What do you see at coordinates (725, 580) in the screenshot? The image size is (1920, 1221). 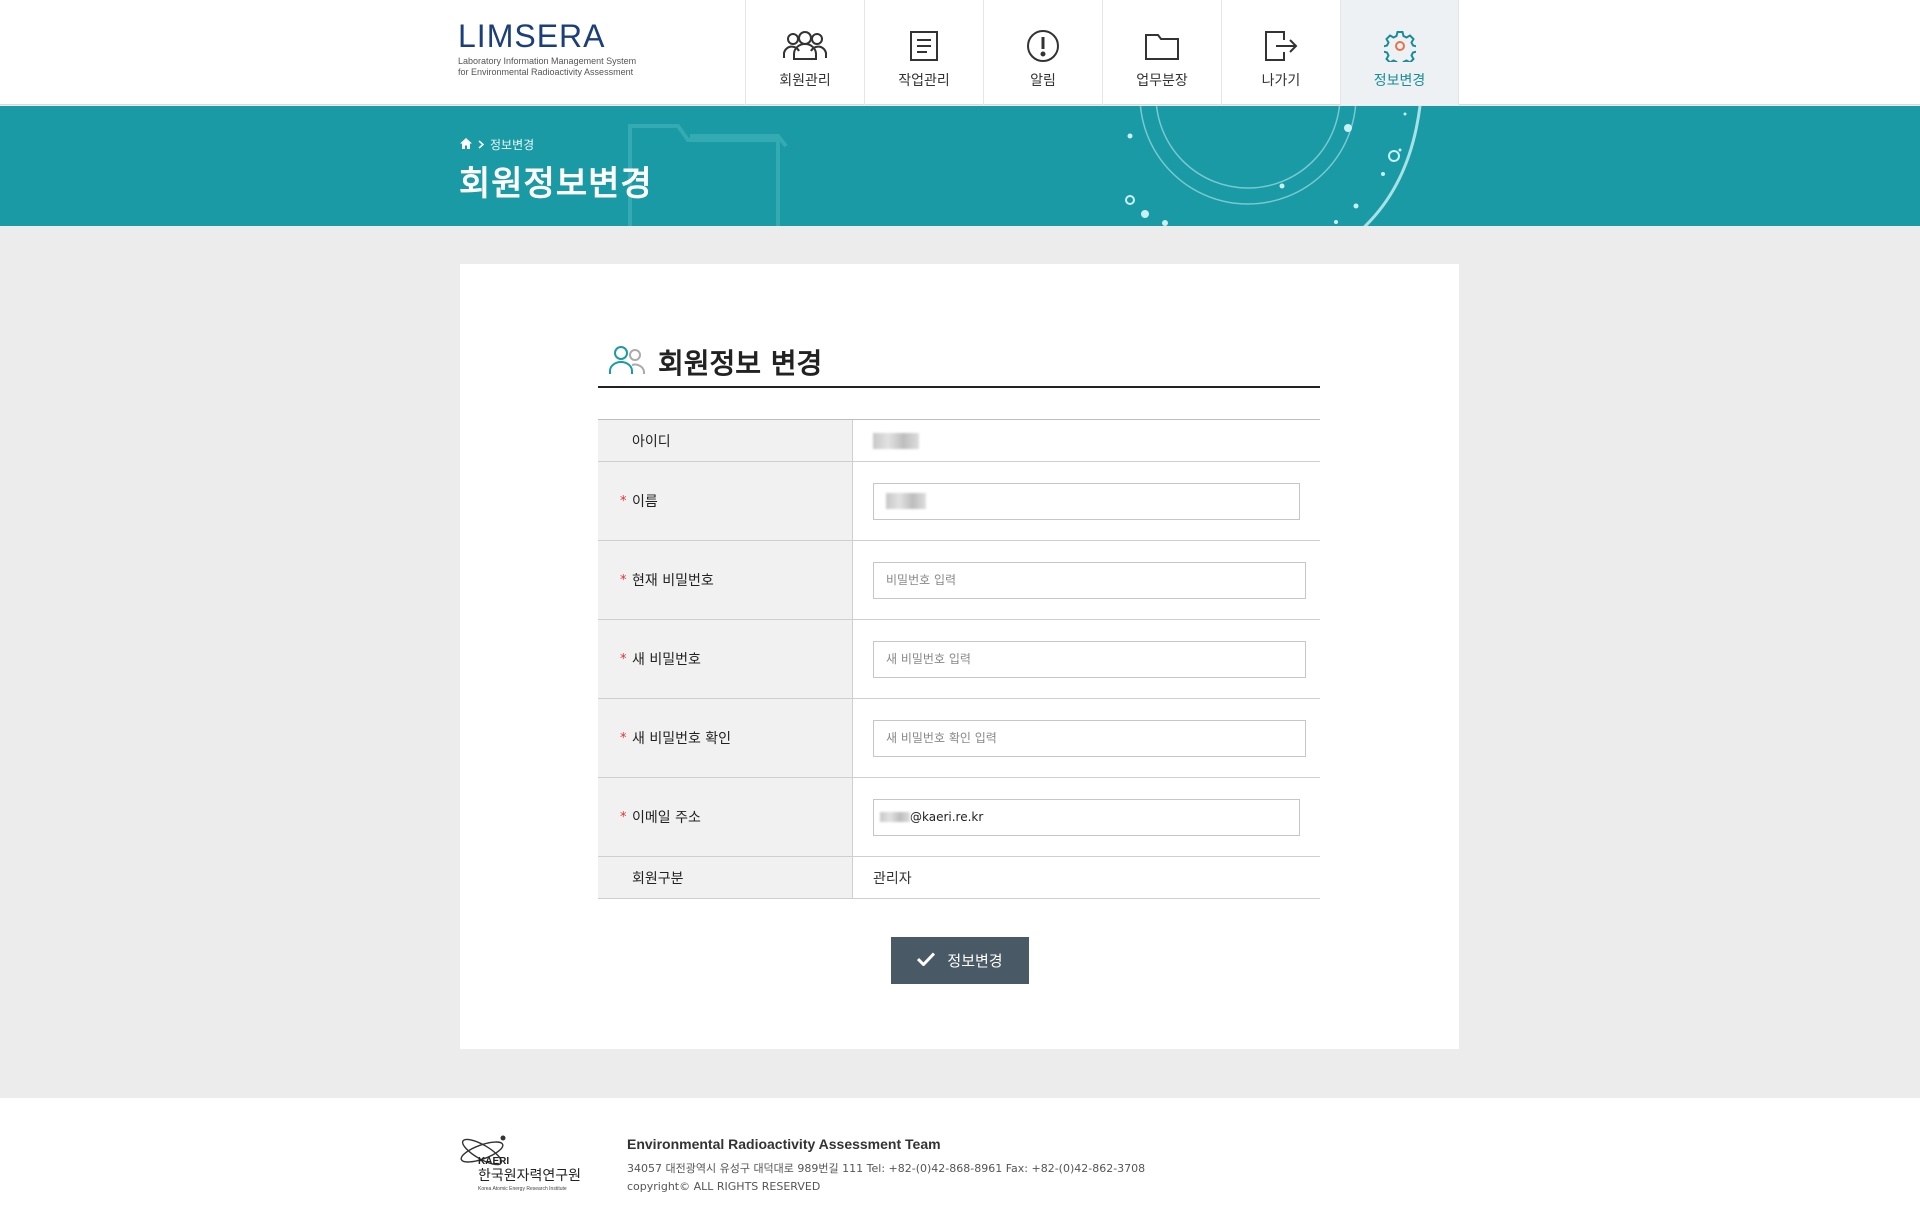 I see `label-cell: * 현재 비밀번호` at bounding box center [725, 580].